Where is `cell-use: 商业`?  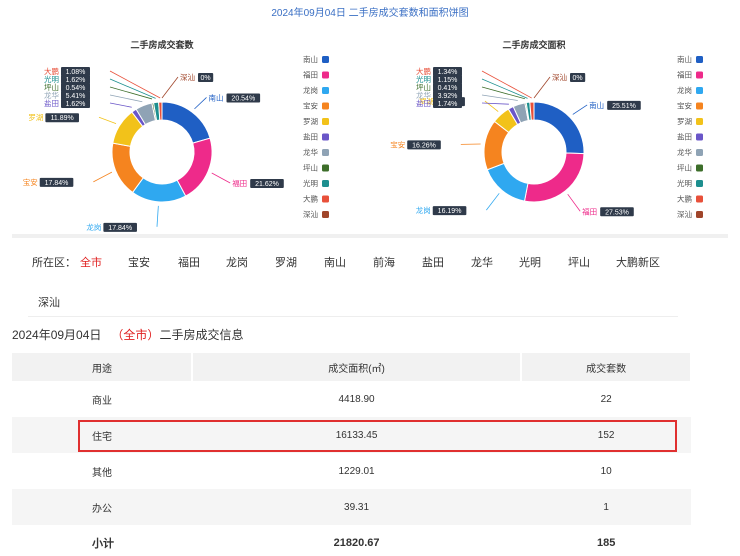 cell-use: 商业 is located at coordinates (102, 401).